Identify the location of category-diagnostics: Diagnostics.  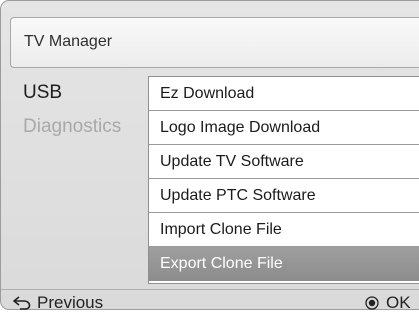
(72, 127).